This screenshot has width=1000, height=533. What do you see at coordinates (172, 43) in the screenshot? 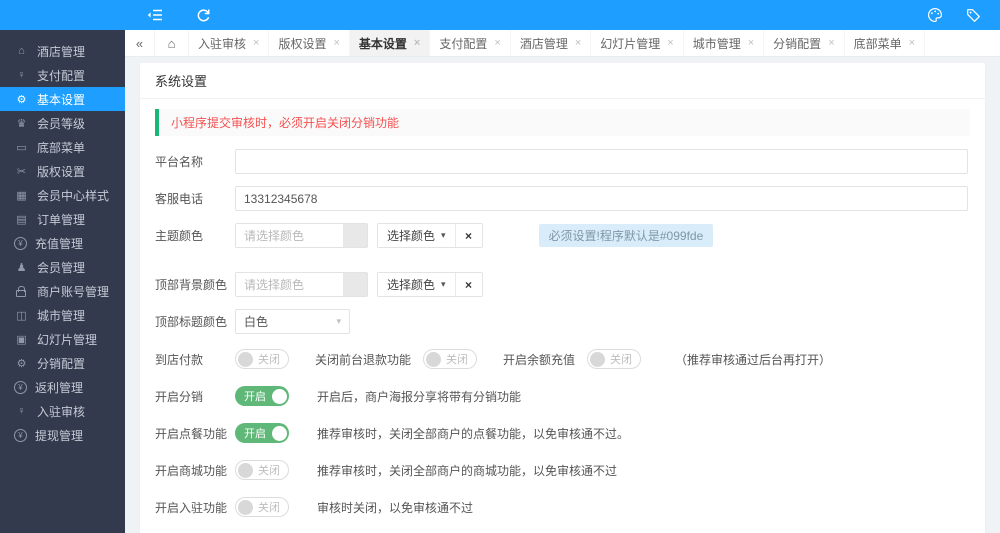
I see `home-tab-icon: ⌂` at bounding box center [172, 43].